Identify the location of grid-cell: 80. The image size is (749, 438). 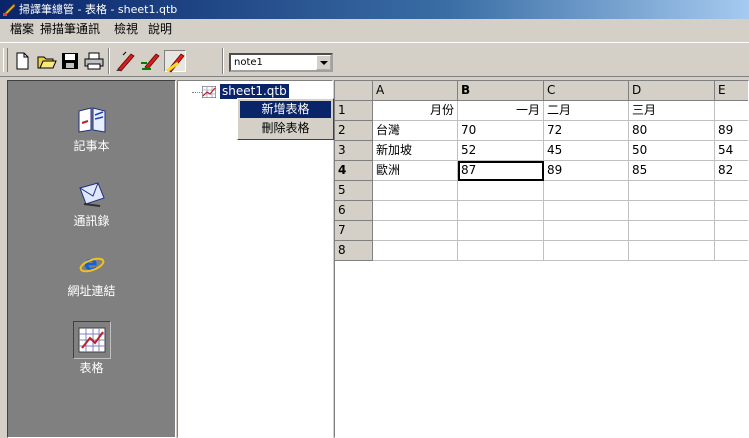
(672, 131).